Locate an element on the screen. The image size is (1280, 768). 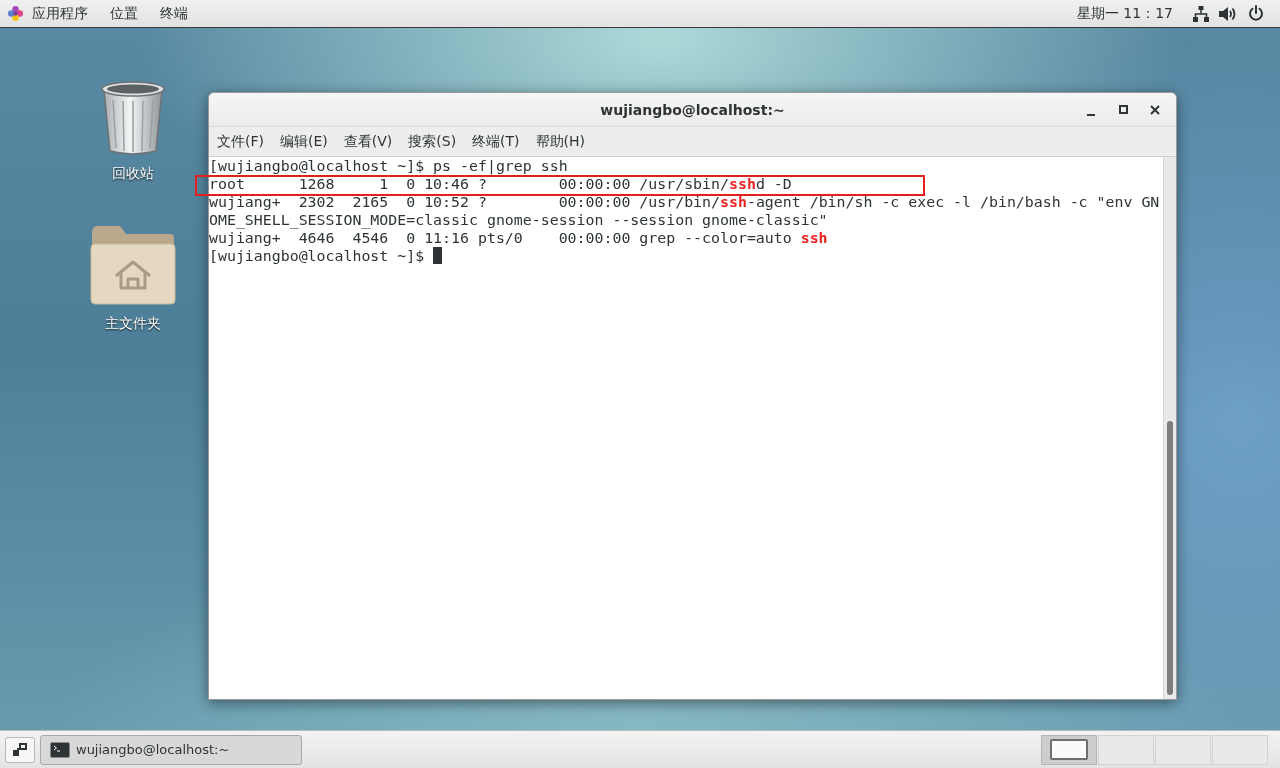
trash-icon is located at coordinates (132, 118).